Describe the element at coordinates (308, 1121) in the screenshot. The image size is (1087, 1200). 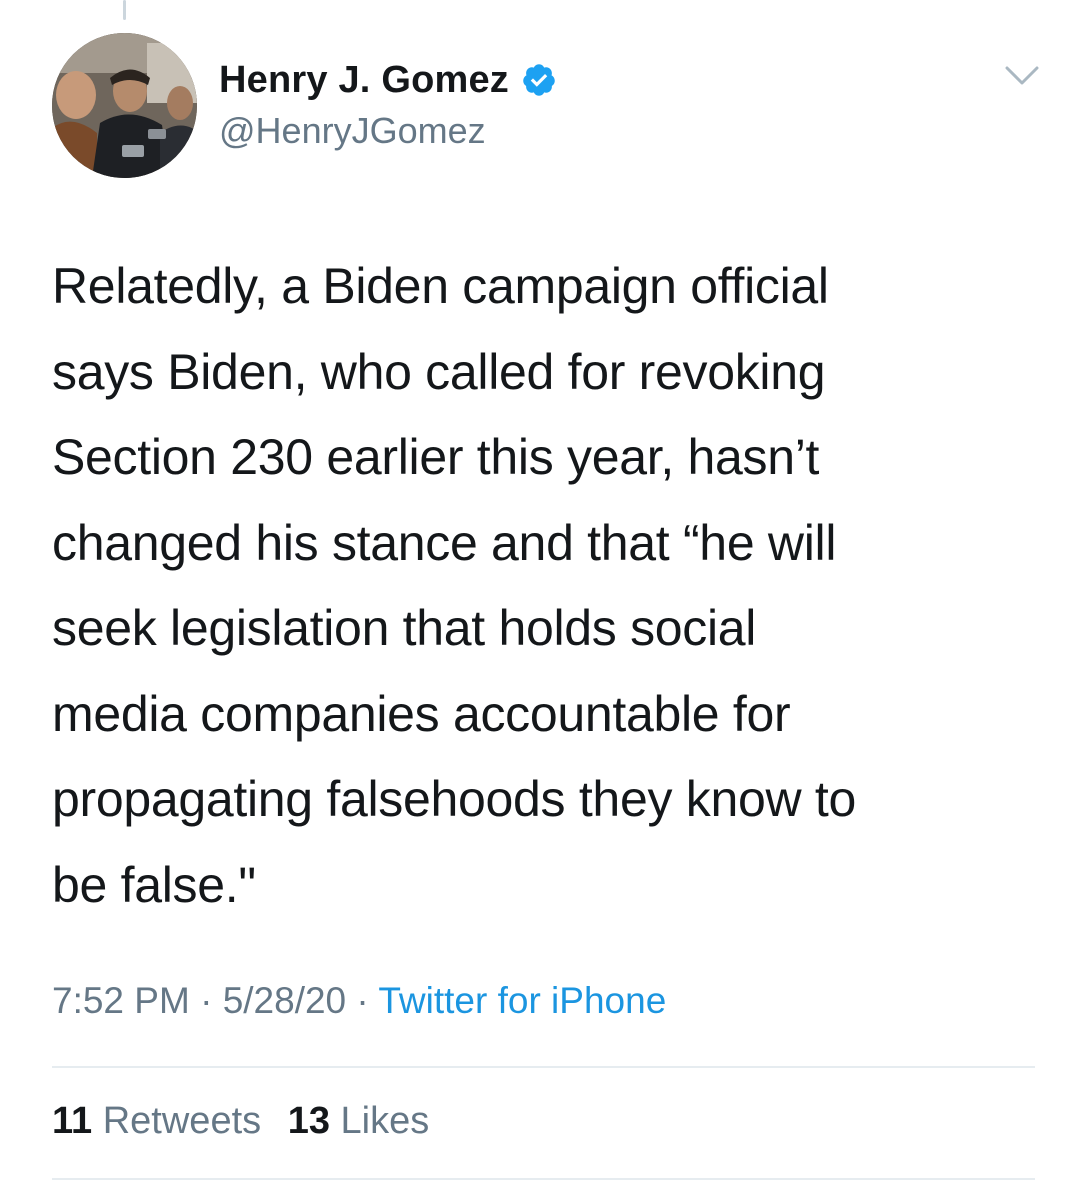
I see `likes-count: 13` at that location.